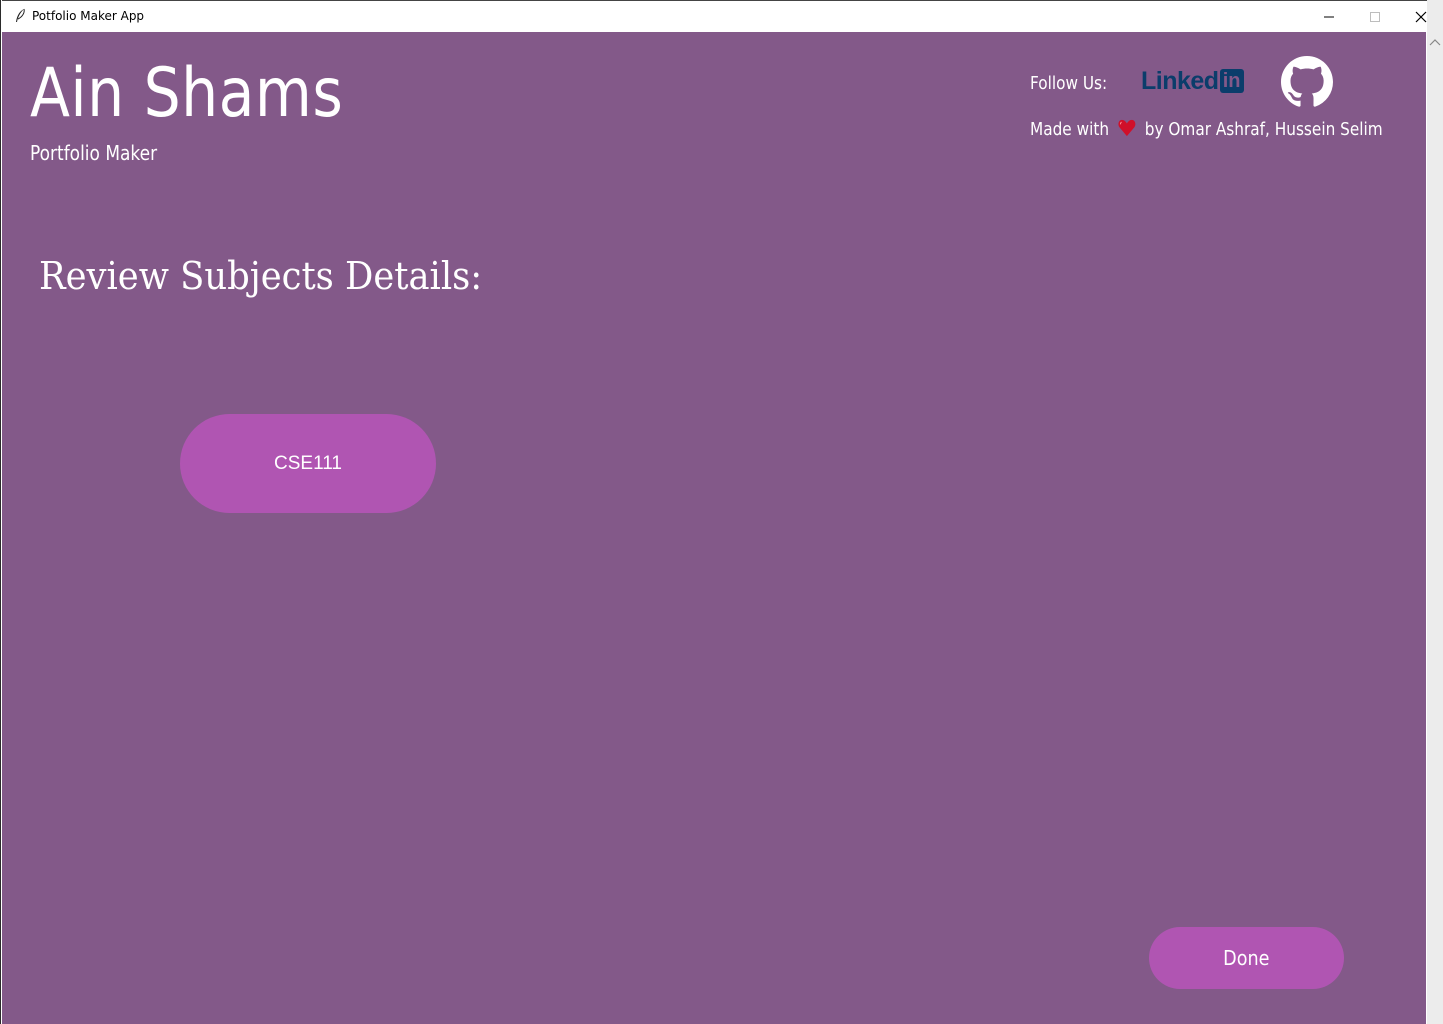  What do you see at coordinates (94, 153) in the screenshot?
I see `brand-subtitle: Portfolio Maker` at bounding box center [94, 153].